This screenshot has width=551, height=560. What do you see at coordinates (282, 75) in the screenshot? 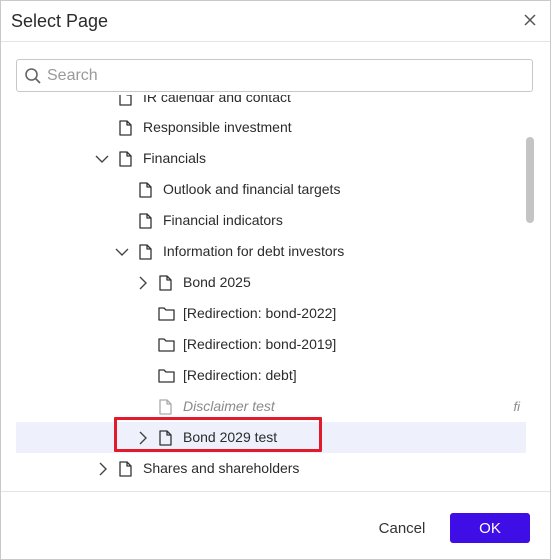
I see `search-input` at bounding box center [282, 75].